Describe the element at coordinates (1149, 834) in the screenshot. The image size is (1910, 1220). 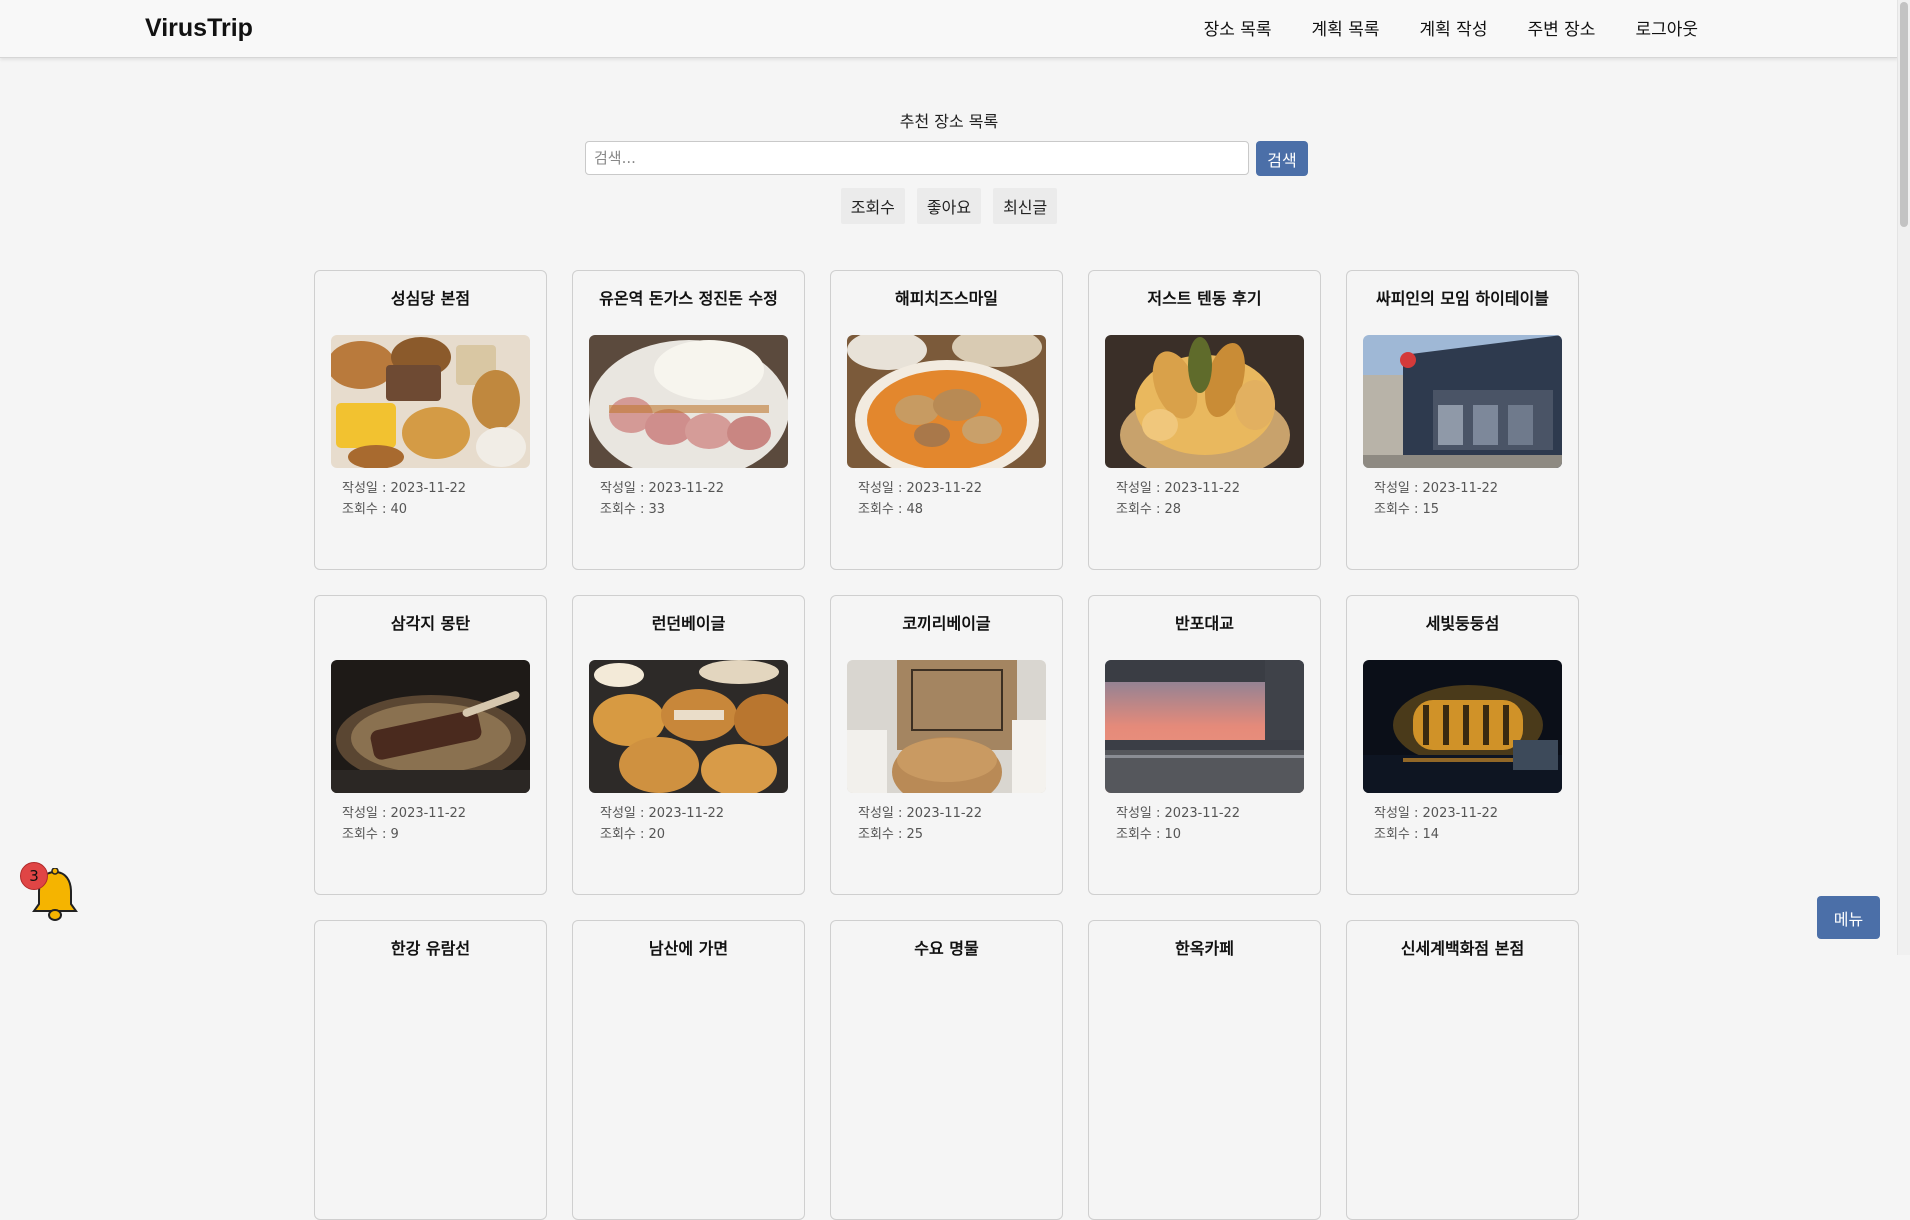
I see `card-views: 조회수 : 10` at that location.